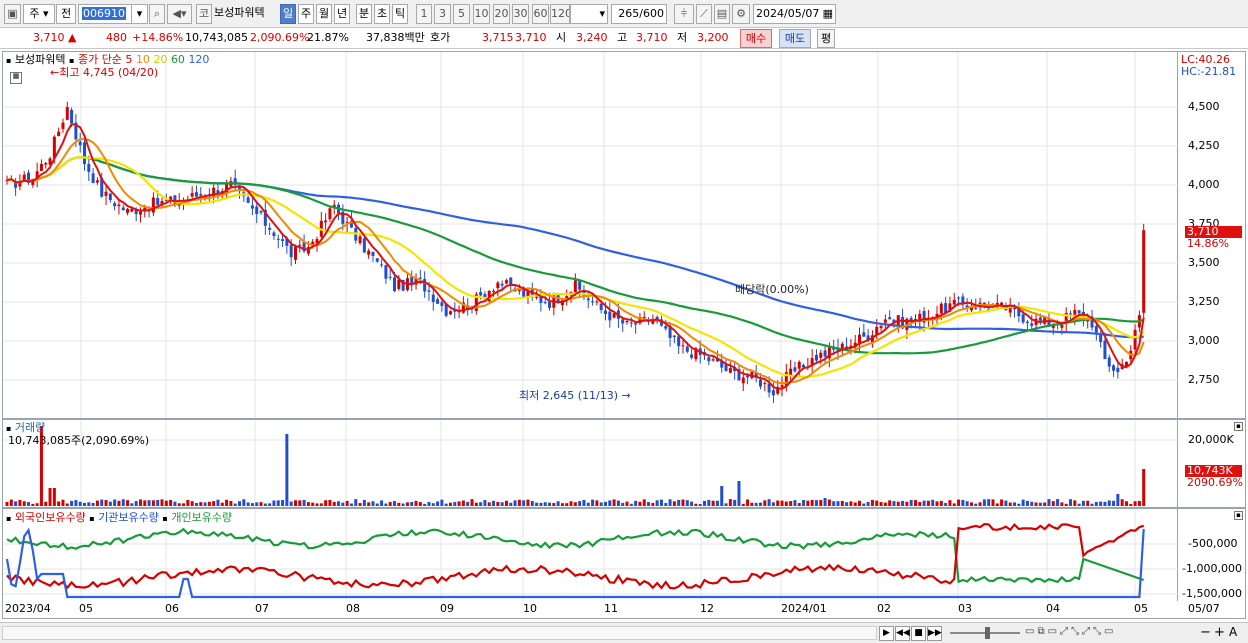  What do you see at coordinates (589, 14) in the screenshot?
I see `interval-dropdown: ▾` at bounding box center [589, 14].